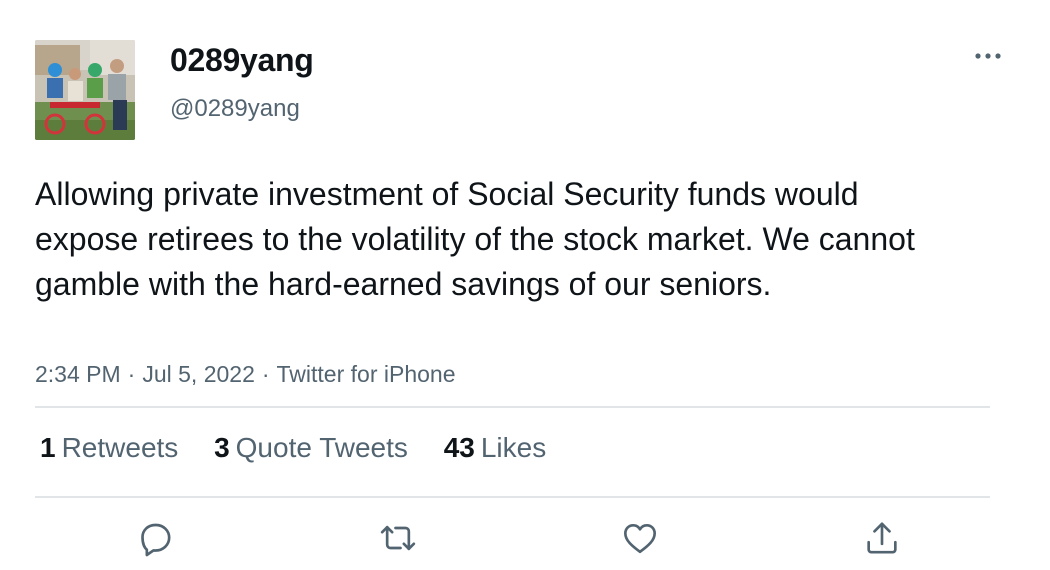 This screenshot has height=570, width=1050. What do you see at coordinates (48, 447) in the screenshot?
I see `retweets-count: 1` at bounding box center [48, 447].